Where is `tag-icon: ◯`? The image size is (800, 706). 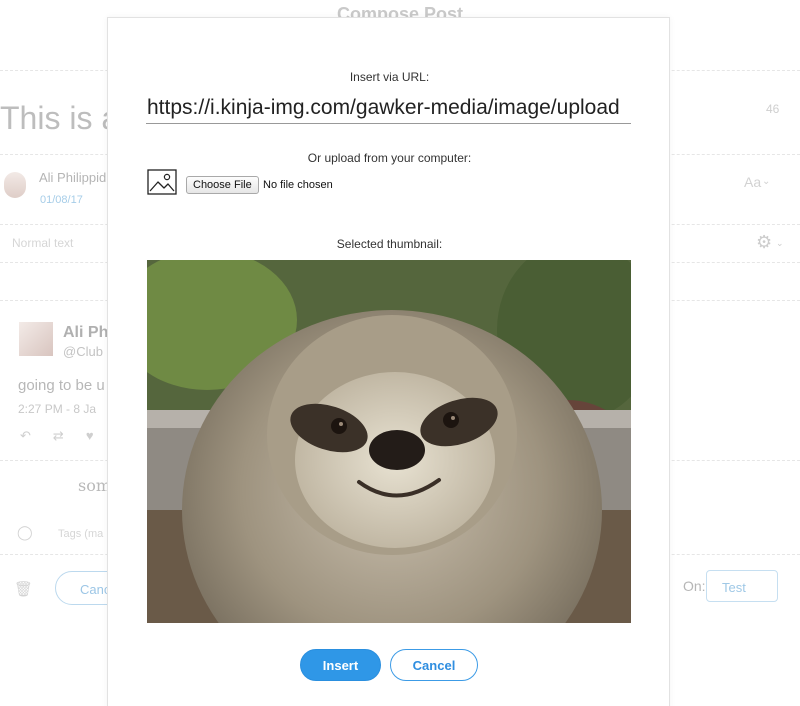 tag-icon: ◯ is located at coordinates (25, 532).